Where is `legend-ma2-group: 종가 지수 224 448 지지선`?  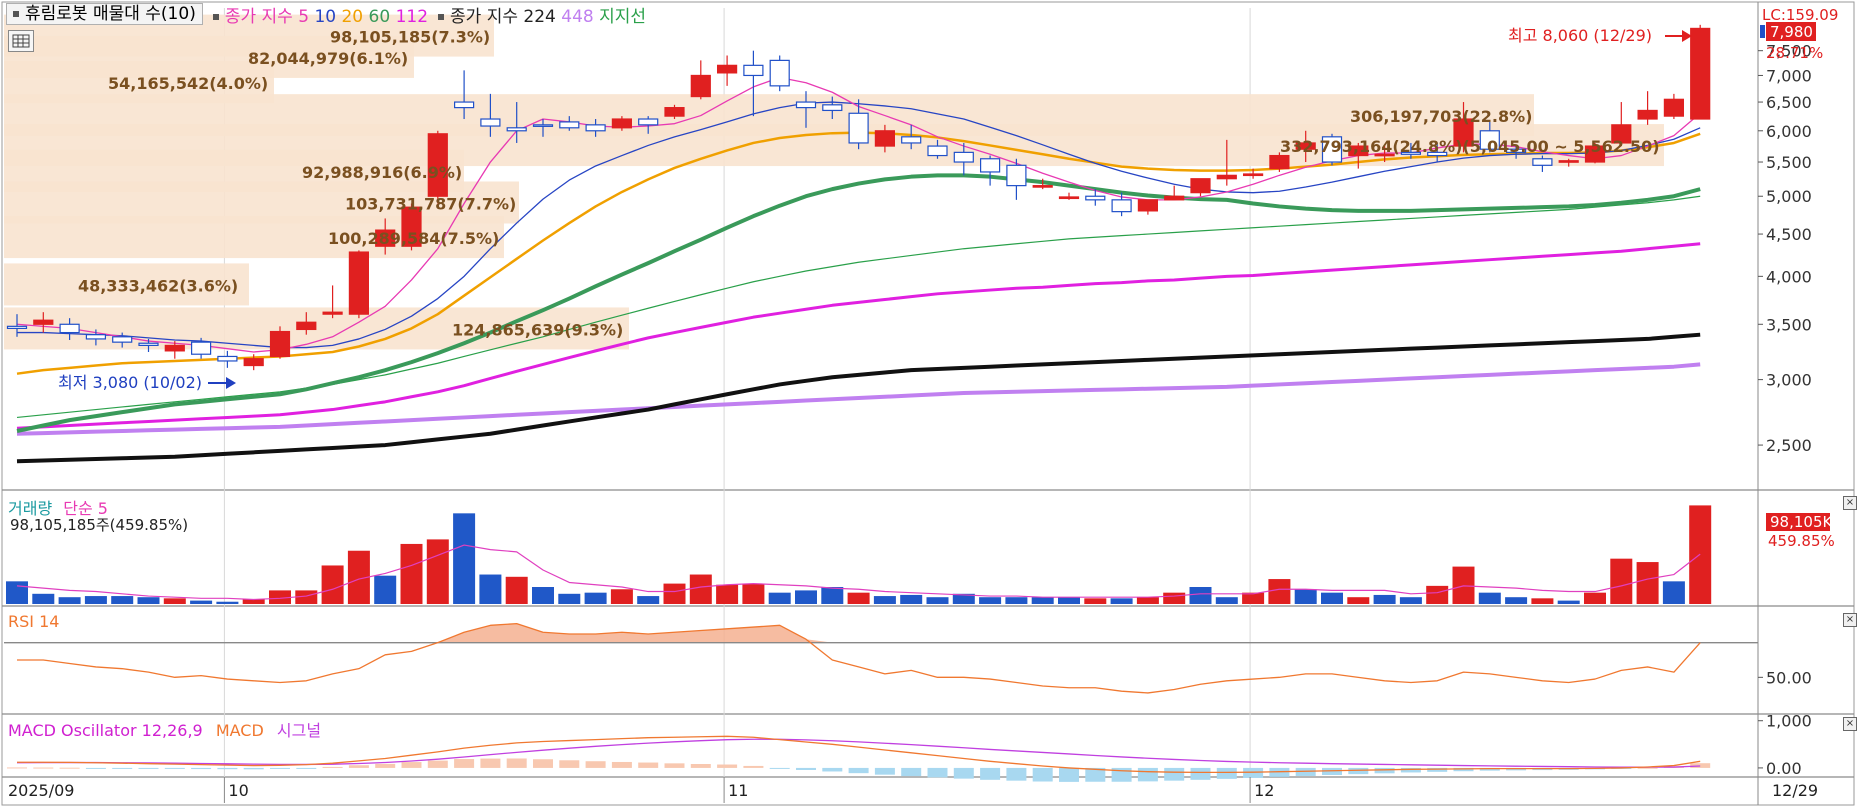
legend-ma2-group: 종가 지수 224 448 지지선 is located at coordinates (542, 14).